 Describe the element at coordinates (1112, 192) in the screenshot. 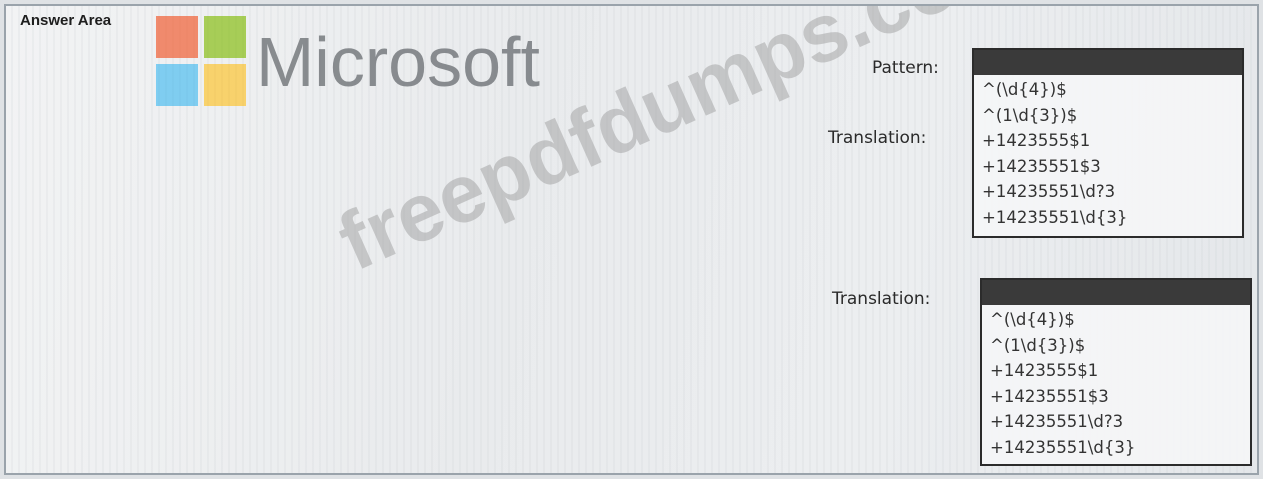

I see `pattern-option: +14235551\d?3` at that location.